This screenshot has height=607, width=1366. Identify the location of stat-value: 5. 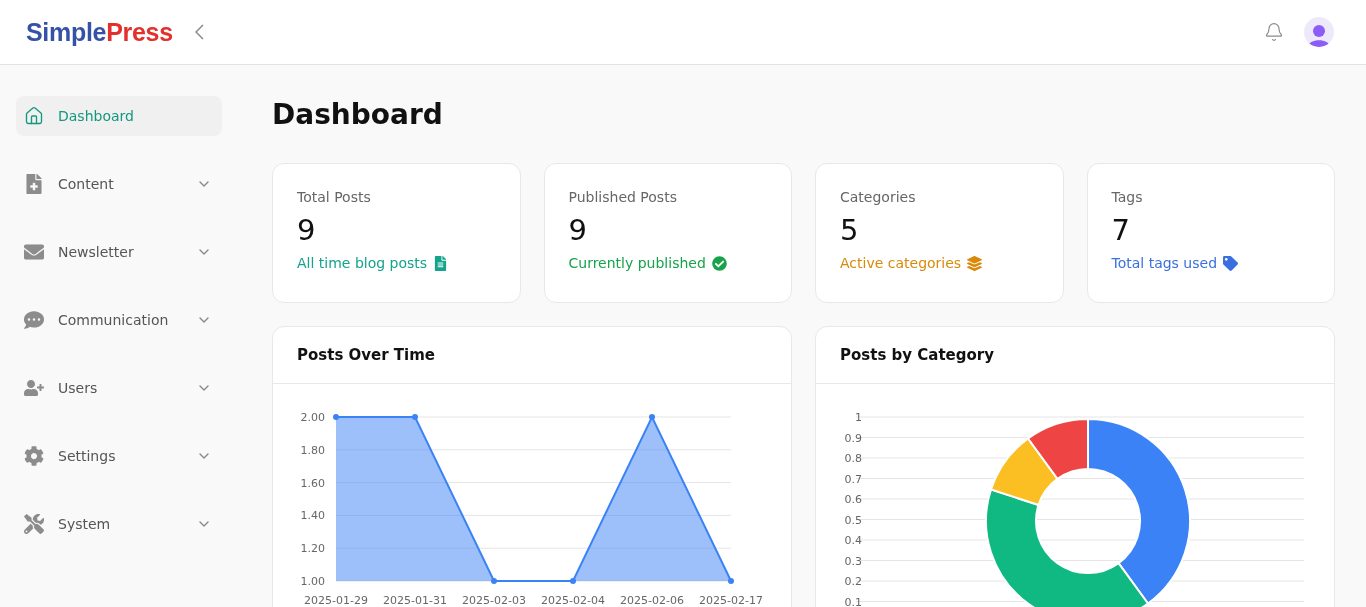
(850, 230).